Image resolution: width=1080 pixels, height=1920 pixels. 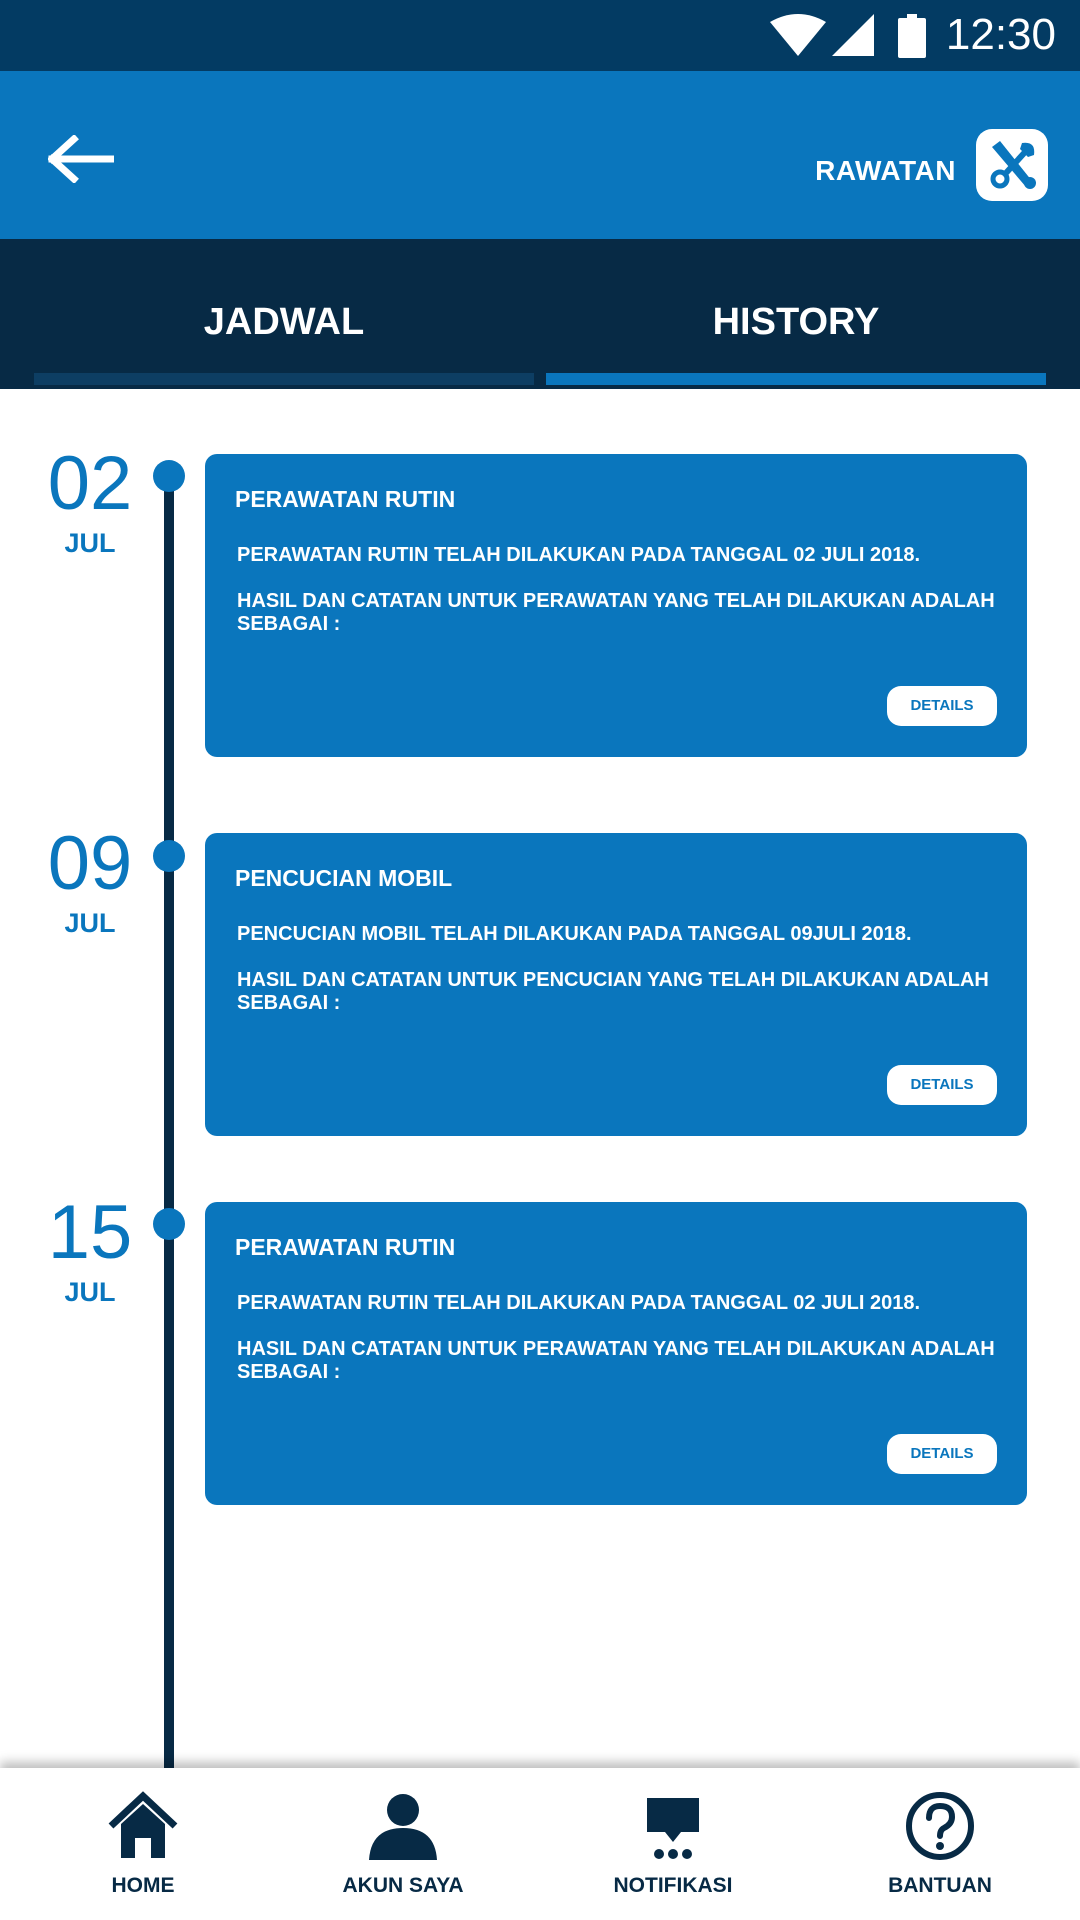 I want to click on history-date: 02 JUL, so click(x=90, y=502).